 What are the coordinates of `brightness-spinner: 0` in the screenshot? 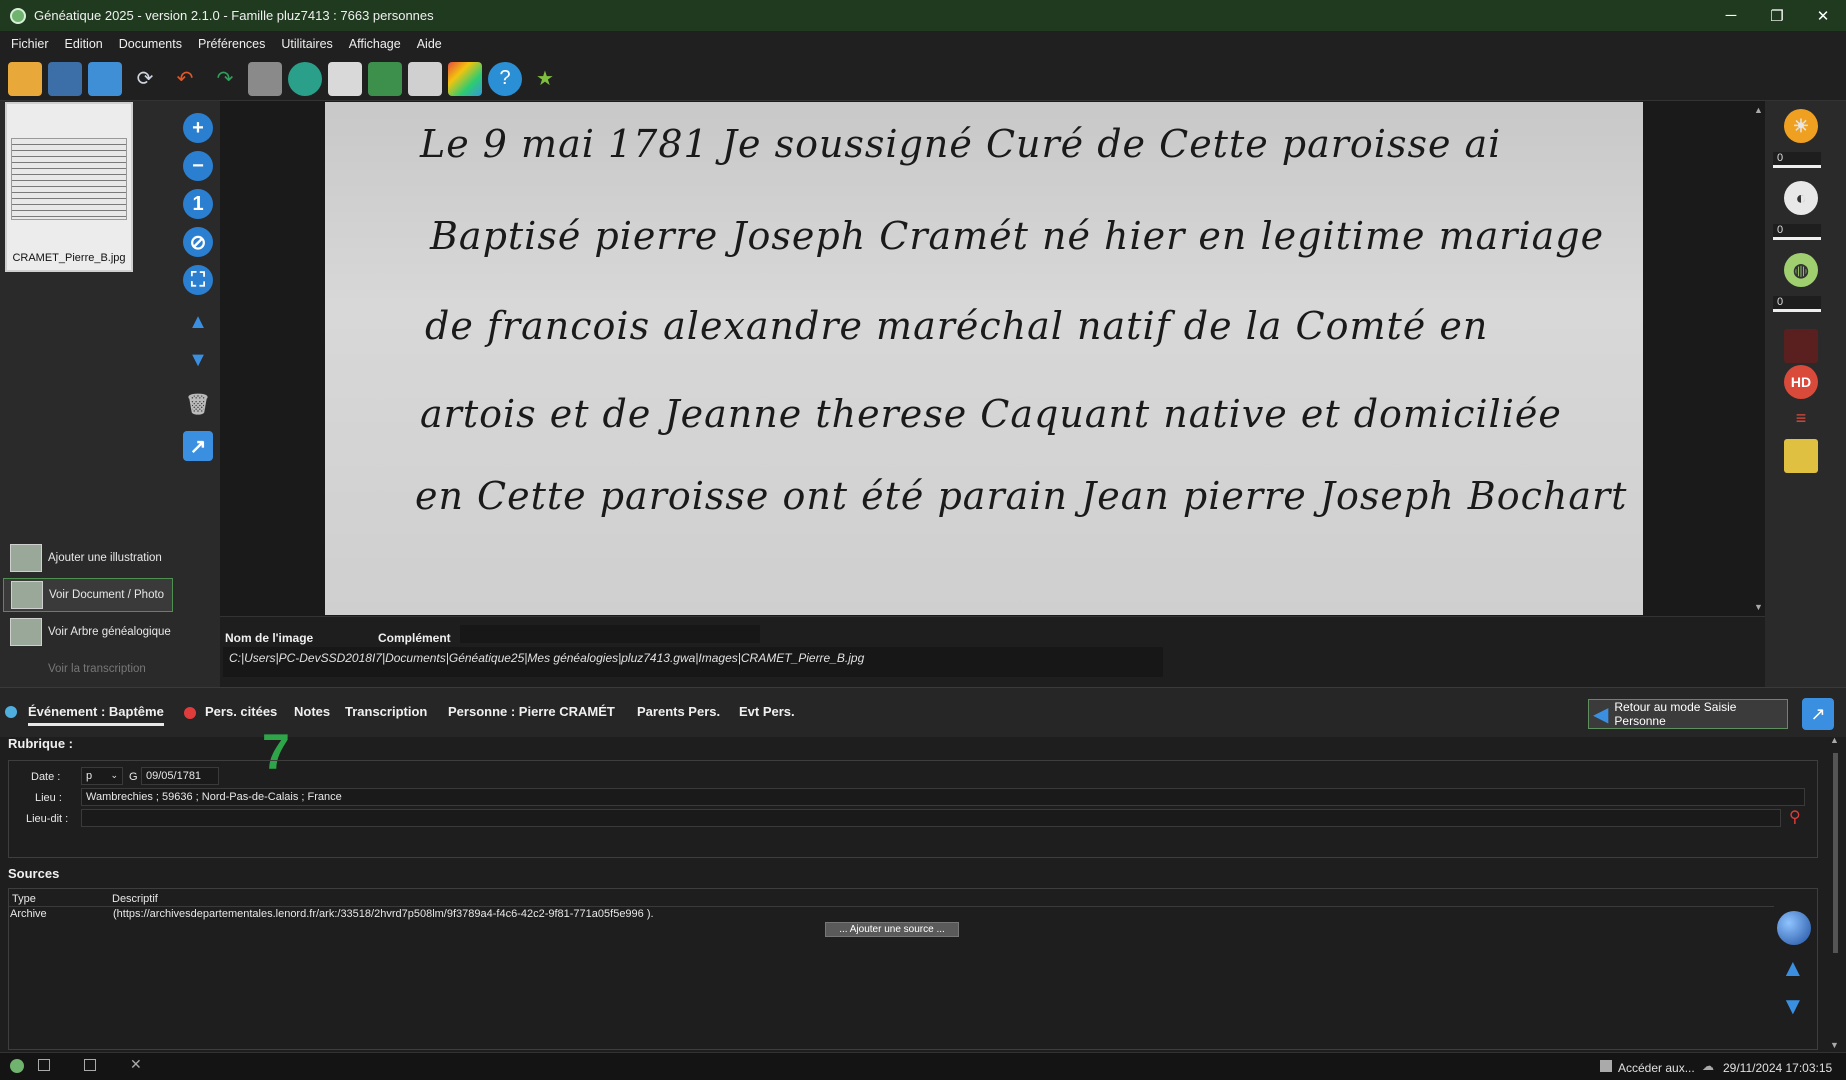 It's located at (1797, 160).